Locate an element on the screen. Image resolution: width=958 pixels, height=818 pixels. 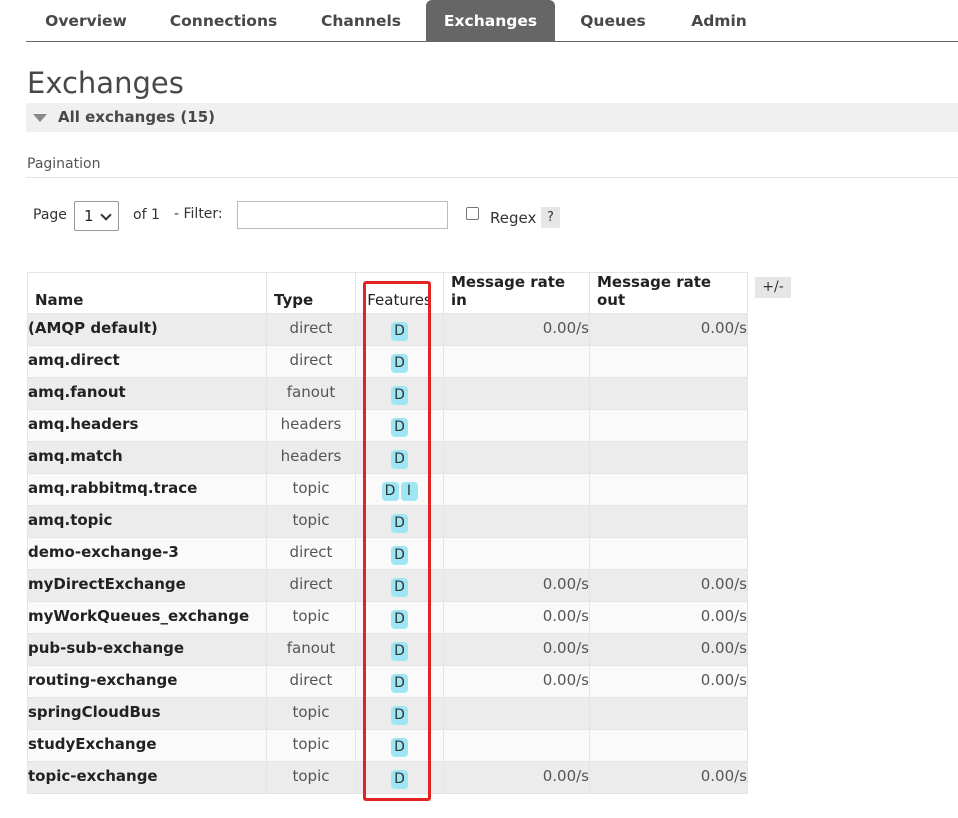
column-header-rate-out: Message rate out is located at coordinates (668, 293).